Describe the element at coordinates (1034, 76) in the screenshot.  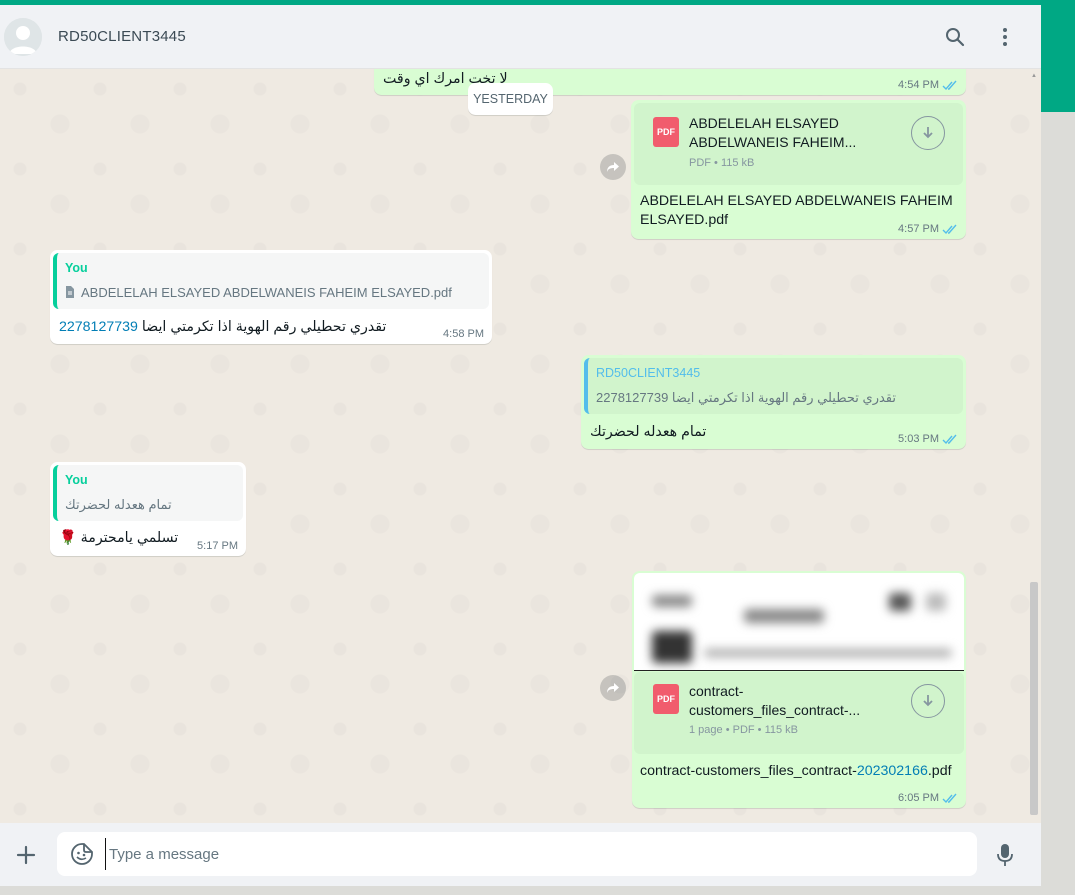
I see `scrollbar-up-arrow: ▲` at that location.